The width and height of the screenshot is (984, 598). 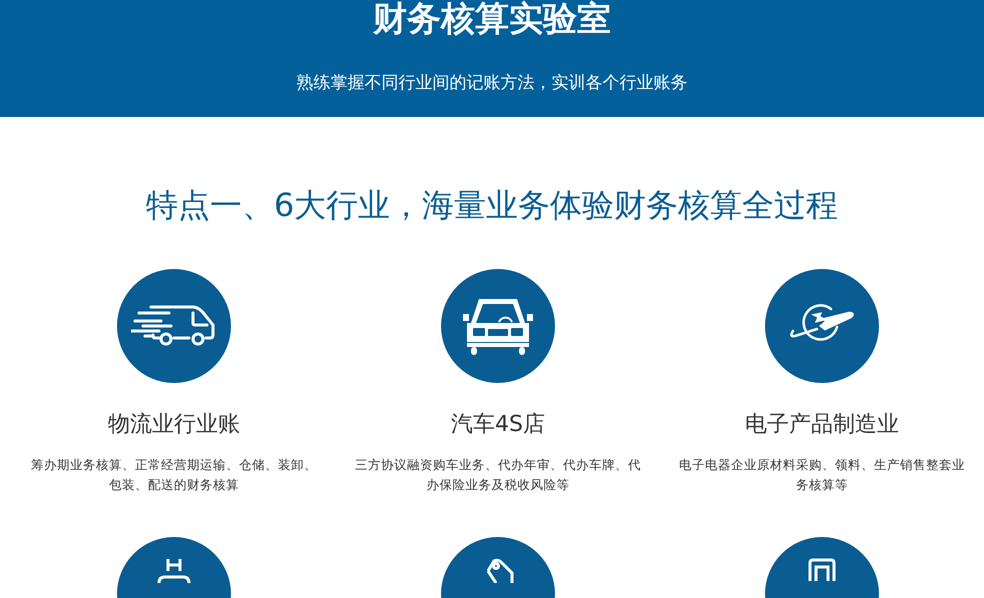 I want to click on hospital-icon, so click(x=174, y=570).